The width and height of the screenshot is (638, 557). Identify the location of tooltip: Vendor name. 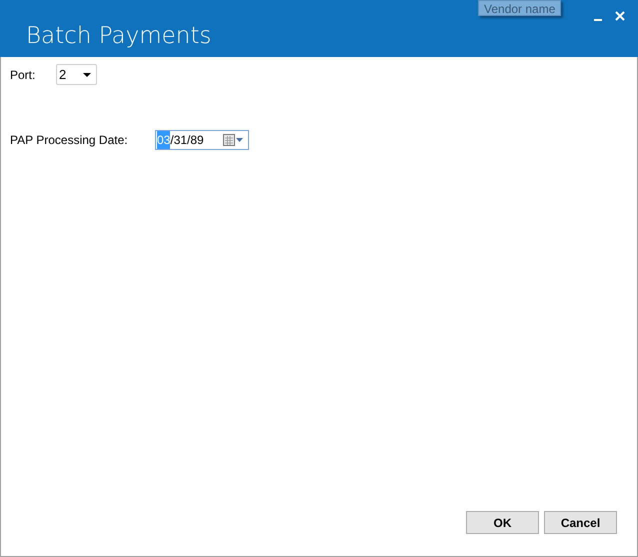
(520, 8).